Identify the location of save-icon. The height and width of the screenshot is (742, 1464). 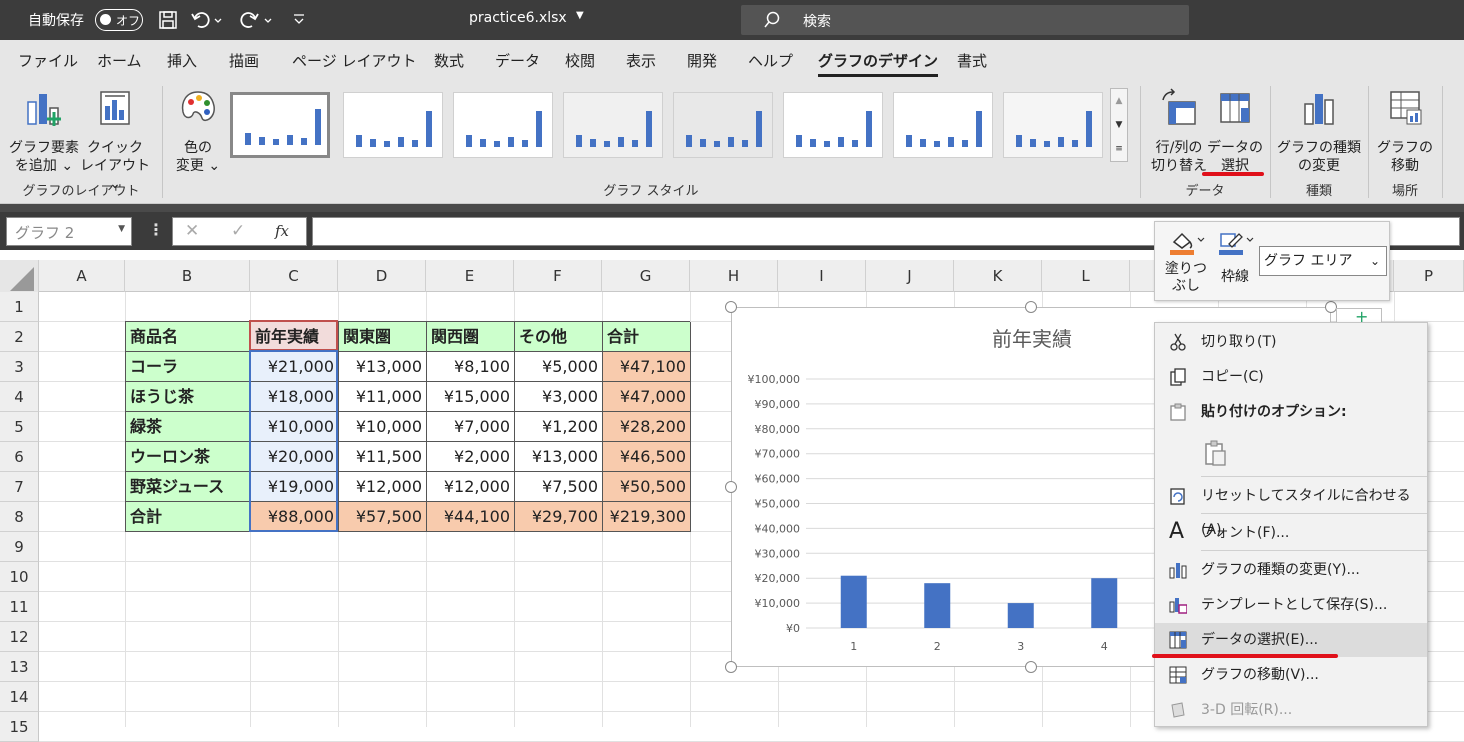
(168, 20).